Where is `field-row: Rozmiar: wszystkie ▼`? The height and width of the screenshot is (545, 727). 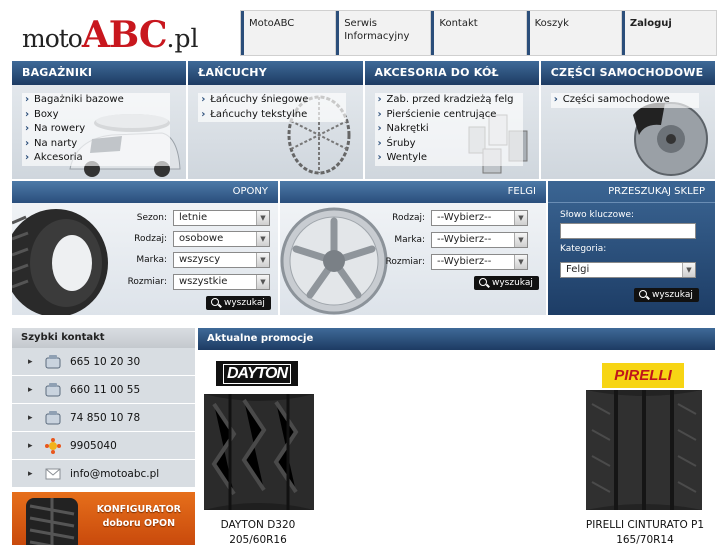 field-row: Rozmiar: wszystkie ▼ is located at coordinates (191, 282).